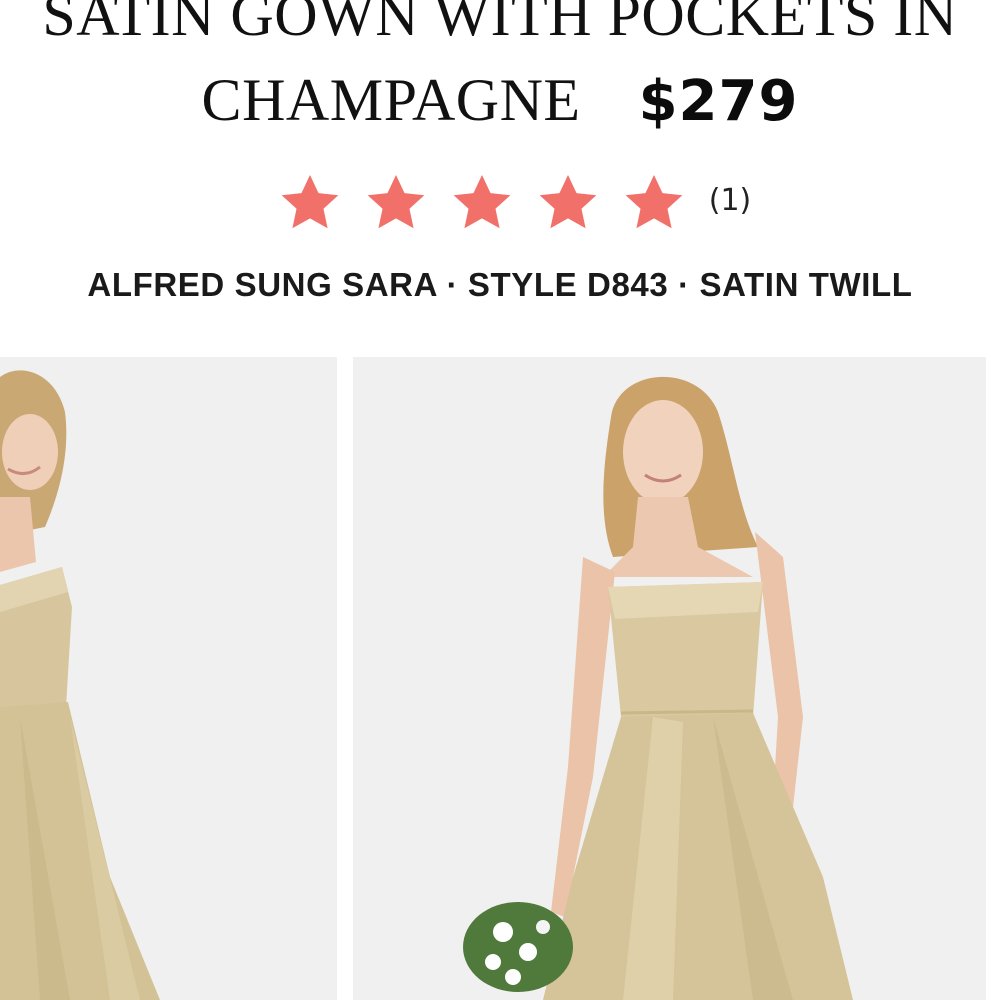 This screenshot has height=1000, width=1000. I want to click on product-rating: (1), so click(500, 203).